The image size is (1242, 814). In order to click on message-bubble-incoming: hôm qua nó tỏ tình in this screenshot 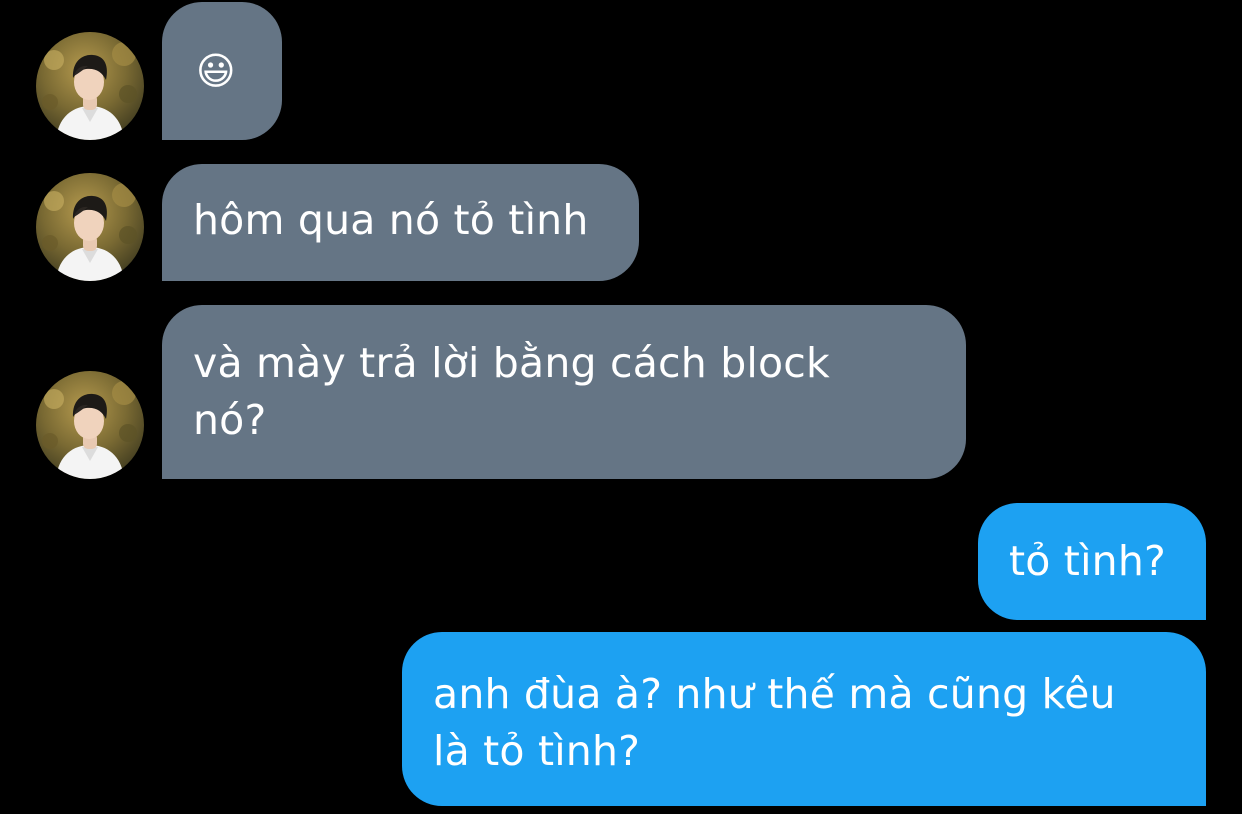, I will do `click(400, 222)`.